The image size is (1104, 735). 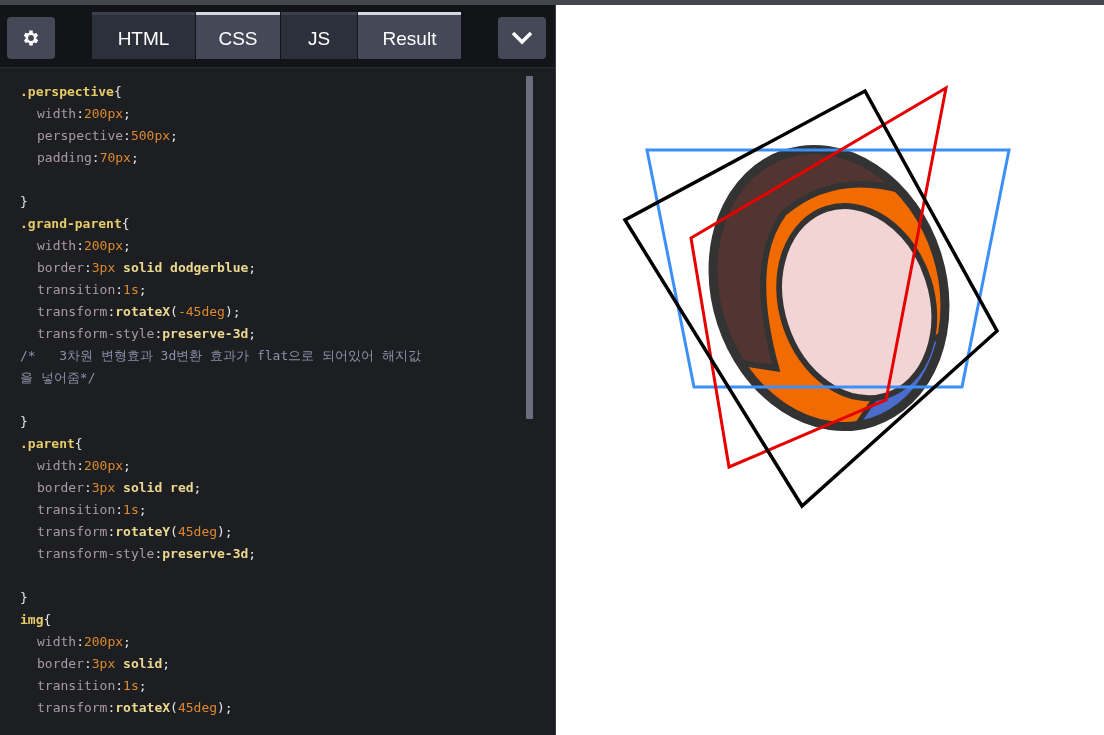 I want to click on code-line: .grand-parent{, so click(x=75, y=223).